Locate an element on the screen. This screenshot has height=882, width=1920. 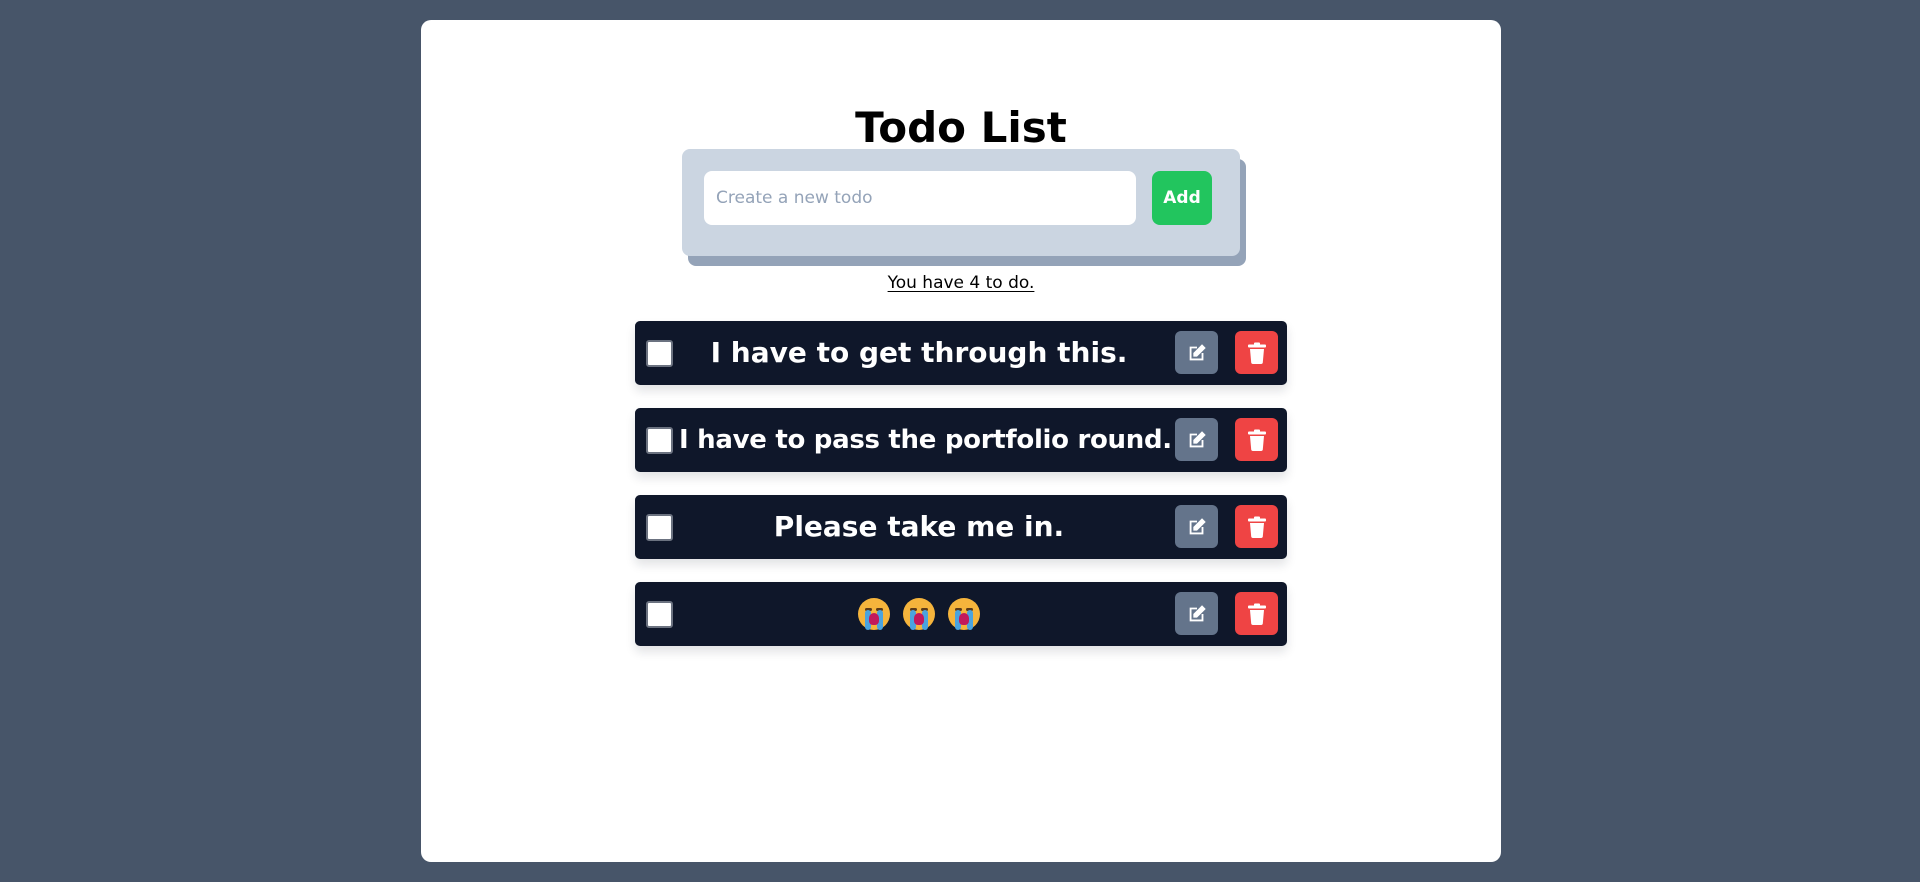
todo-count-text: You have 4 to do. is located at coordinates (961, 283).